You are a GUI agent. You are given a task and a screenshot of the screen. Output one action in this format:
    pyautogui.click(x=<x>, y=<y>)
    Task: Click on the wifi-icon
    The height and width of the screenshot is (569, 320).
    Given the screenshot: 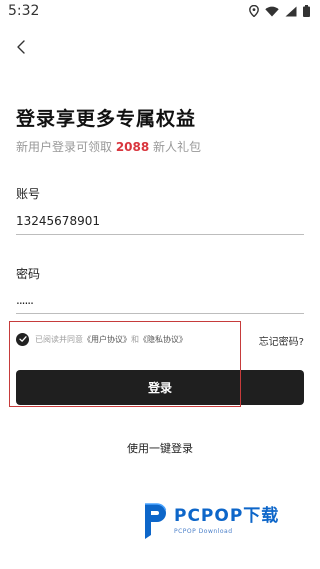 What is the action you would take?
    pyautogui.click(x=272, y=11)
    